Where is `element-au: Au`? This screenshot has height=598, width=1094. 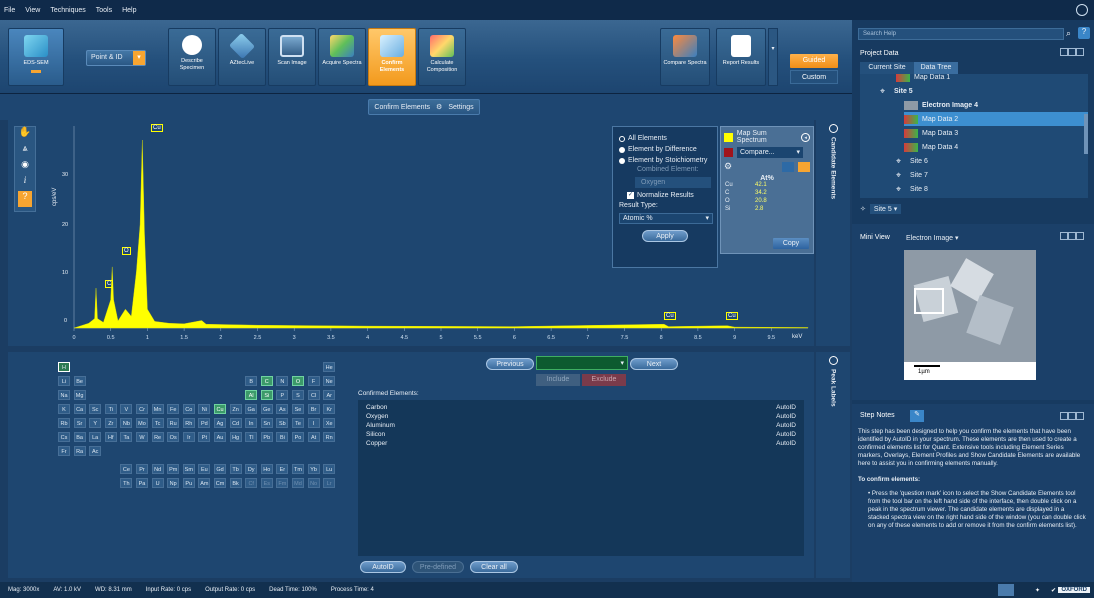
element-au: Au is located at coordinates (220, 437).